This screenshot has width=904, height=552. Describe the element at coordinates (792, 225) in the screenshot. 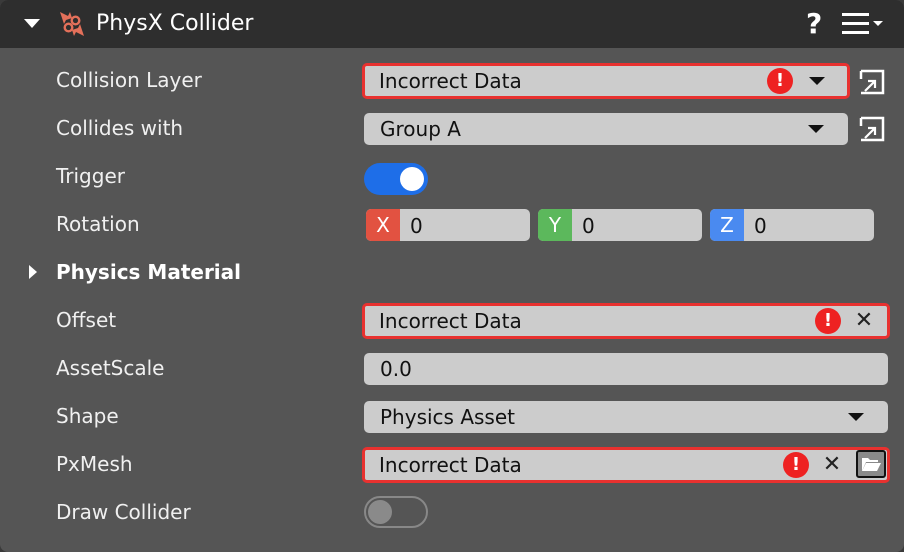

I see `rotation-z-input: Z 0` at that location.